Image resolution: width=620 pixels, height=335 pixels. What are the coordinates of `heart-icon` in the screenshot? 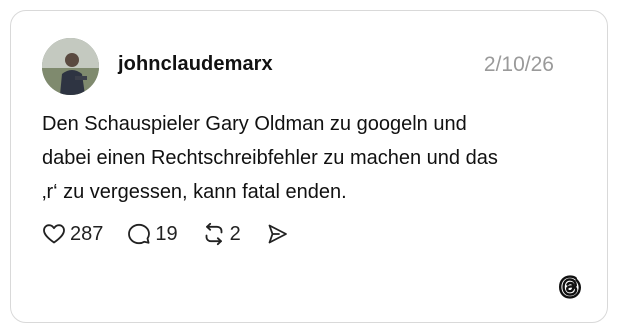 It's located at (54, 234).